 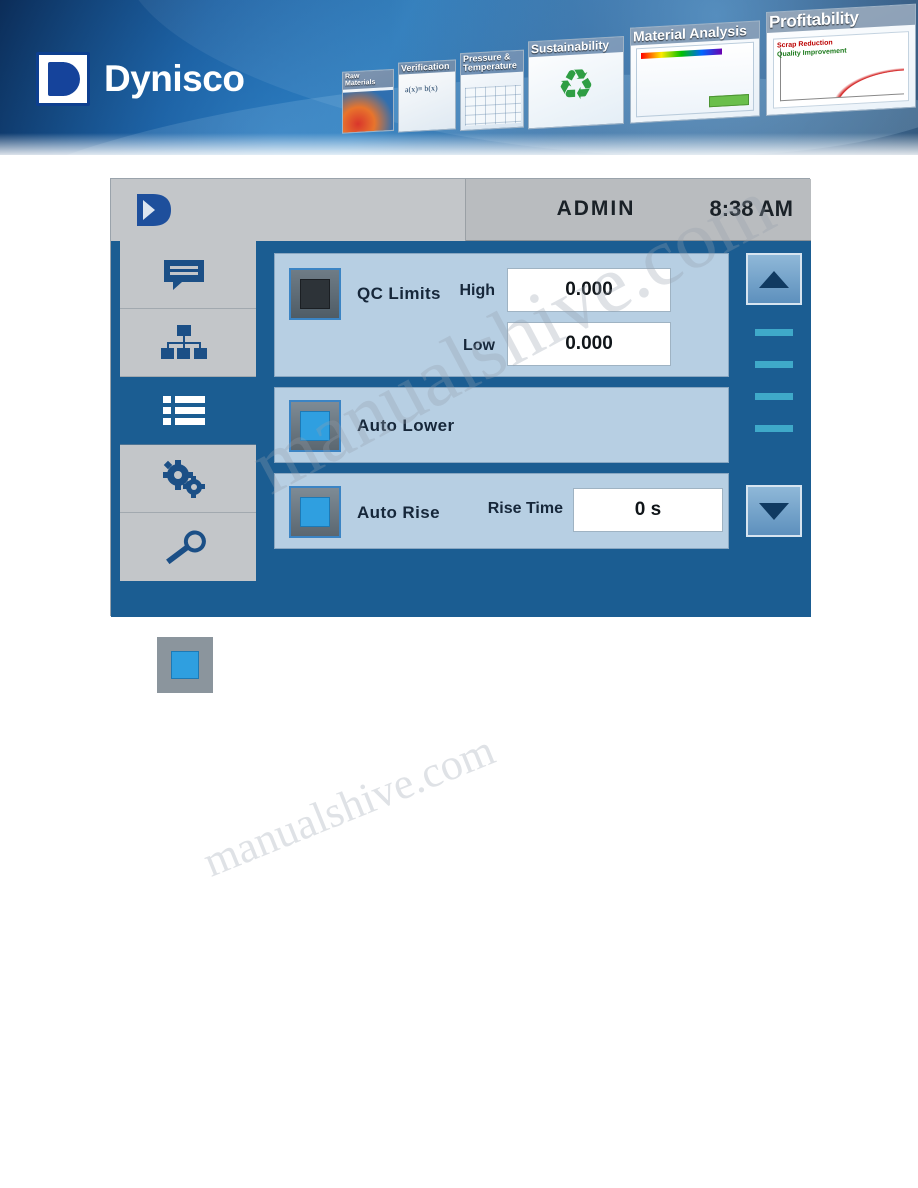 What do you see at coordinates (398, 512) in the screenshot?
I see `auto-rise-label: Auto Rise` at bounding box center [398, 512].